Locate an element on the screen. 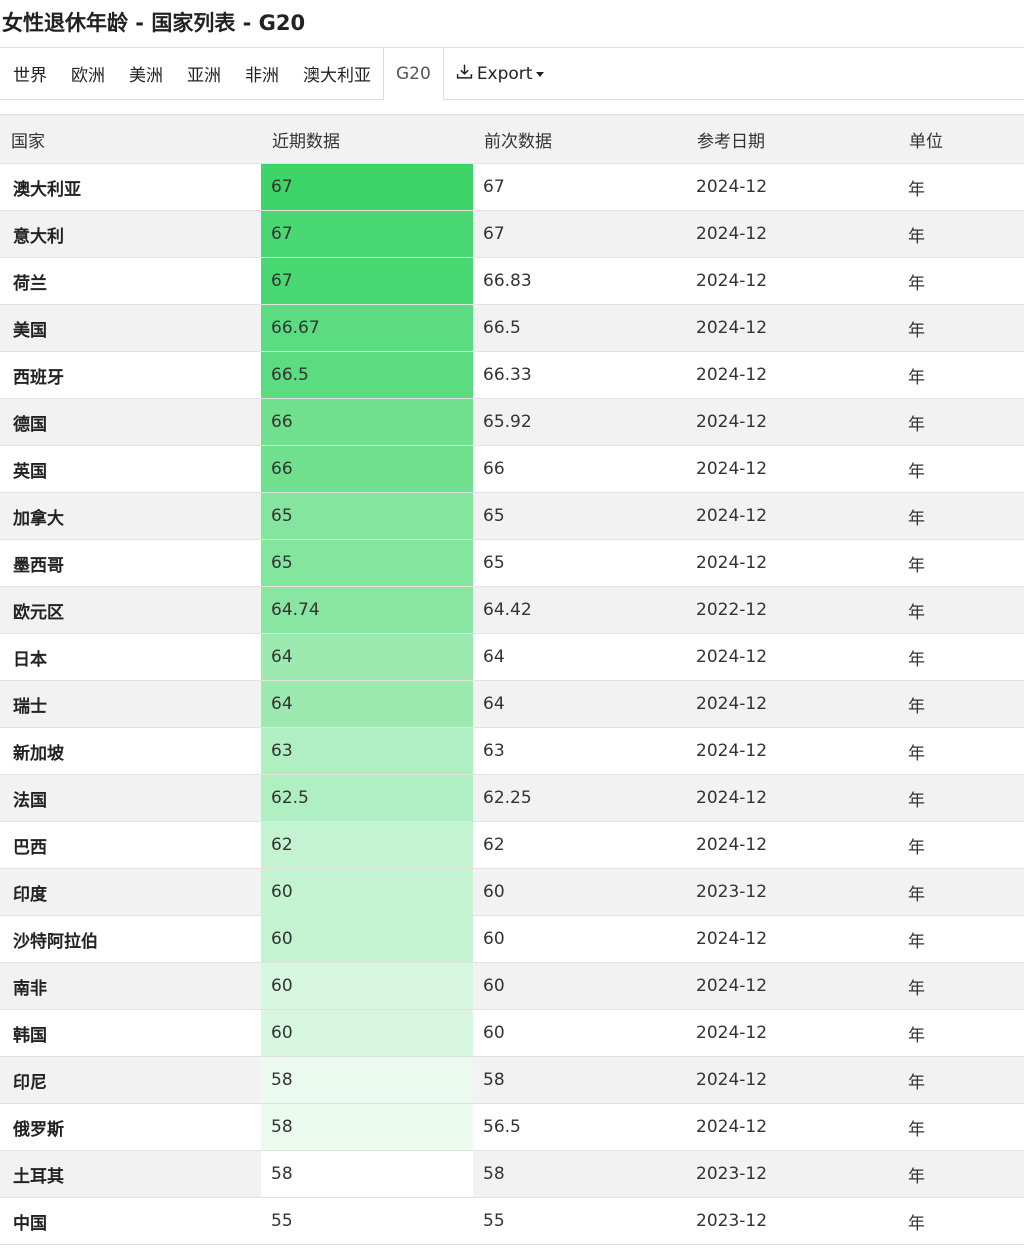 This screenshot has width=1024, height=1255. country-link: 欧元区 is located at coordinates (130, 610).